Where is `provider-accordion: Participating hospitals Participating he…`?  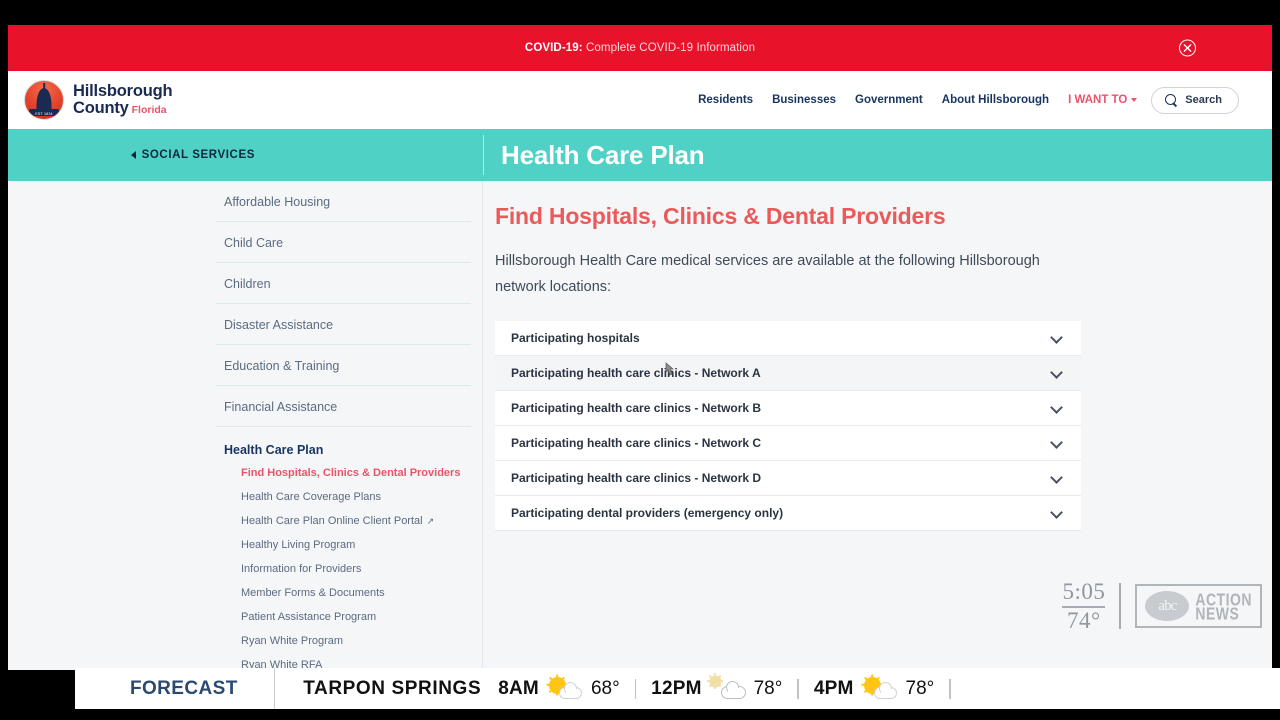
provider-accordion: Participating hospitals Participating he… is located at coordinates (788, 425).